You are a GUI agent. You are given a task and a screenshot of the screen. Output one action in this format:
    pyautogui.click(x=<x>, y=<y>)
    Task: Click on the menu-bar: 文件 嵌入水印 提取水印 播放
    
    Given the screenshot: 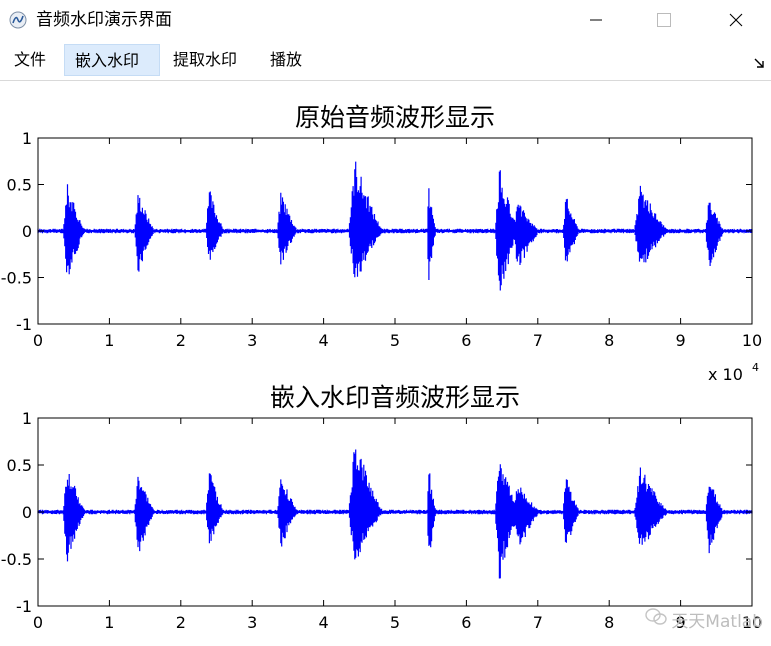 What is the action you would take?
    pyautogui.click(x=385, y=60)
    